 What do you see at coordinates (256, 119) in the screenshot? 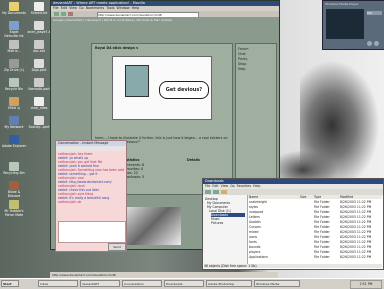
I see `sidebar-panel: Forum Chat Prints Shop Help` at bounding box center [256, 119].